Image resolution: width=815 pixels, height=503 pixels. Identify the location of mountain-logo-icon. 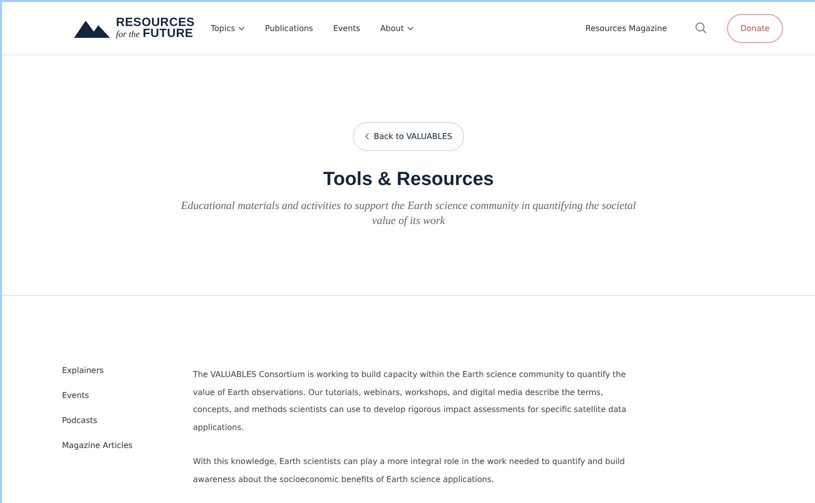
(92, 28).